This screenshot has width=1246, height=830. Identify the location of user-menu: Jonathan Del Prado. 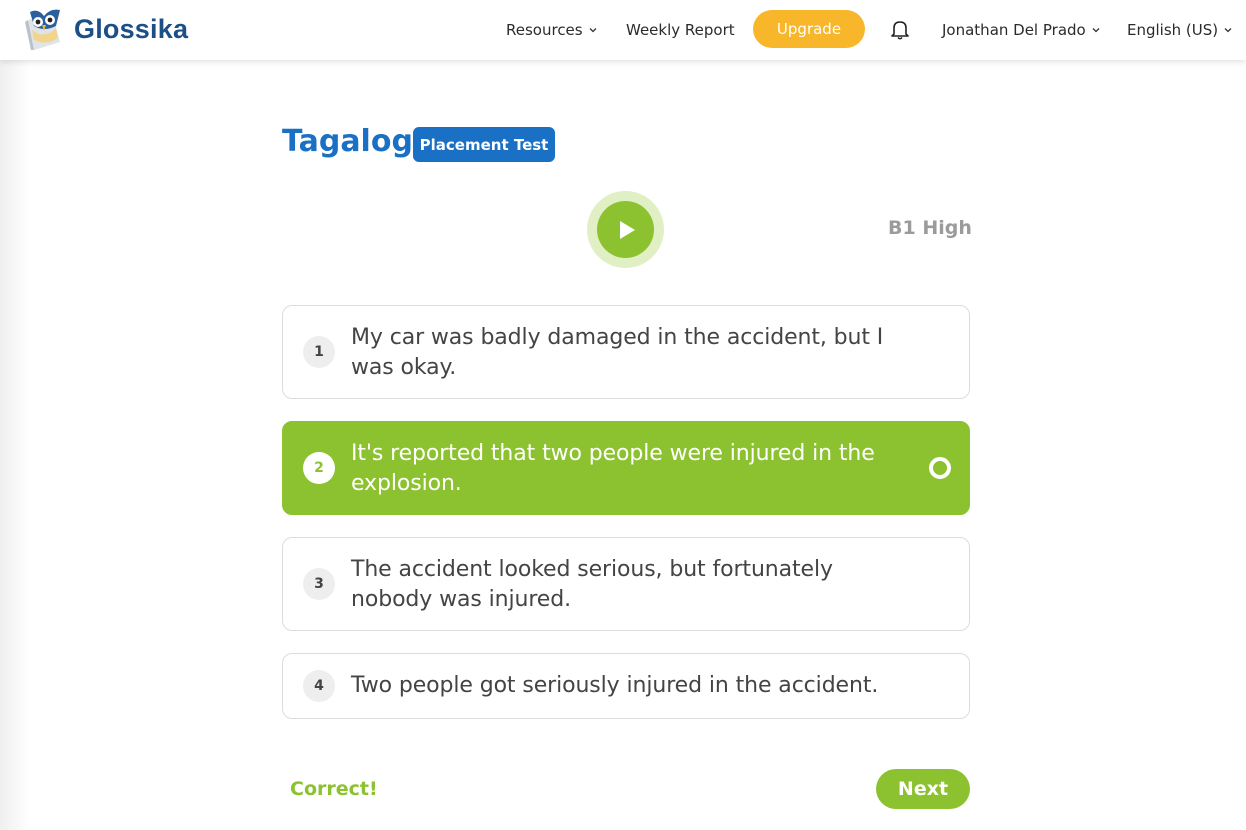
(1021, 30).